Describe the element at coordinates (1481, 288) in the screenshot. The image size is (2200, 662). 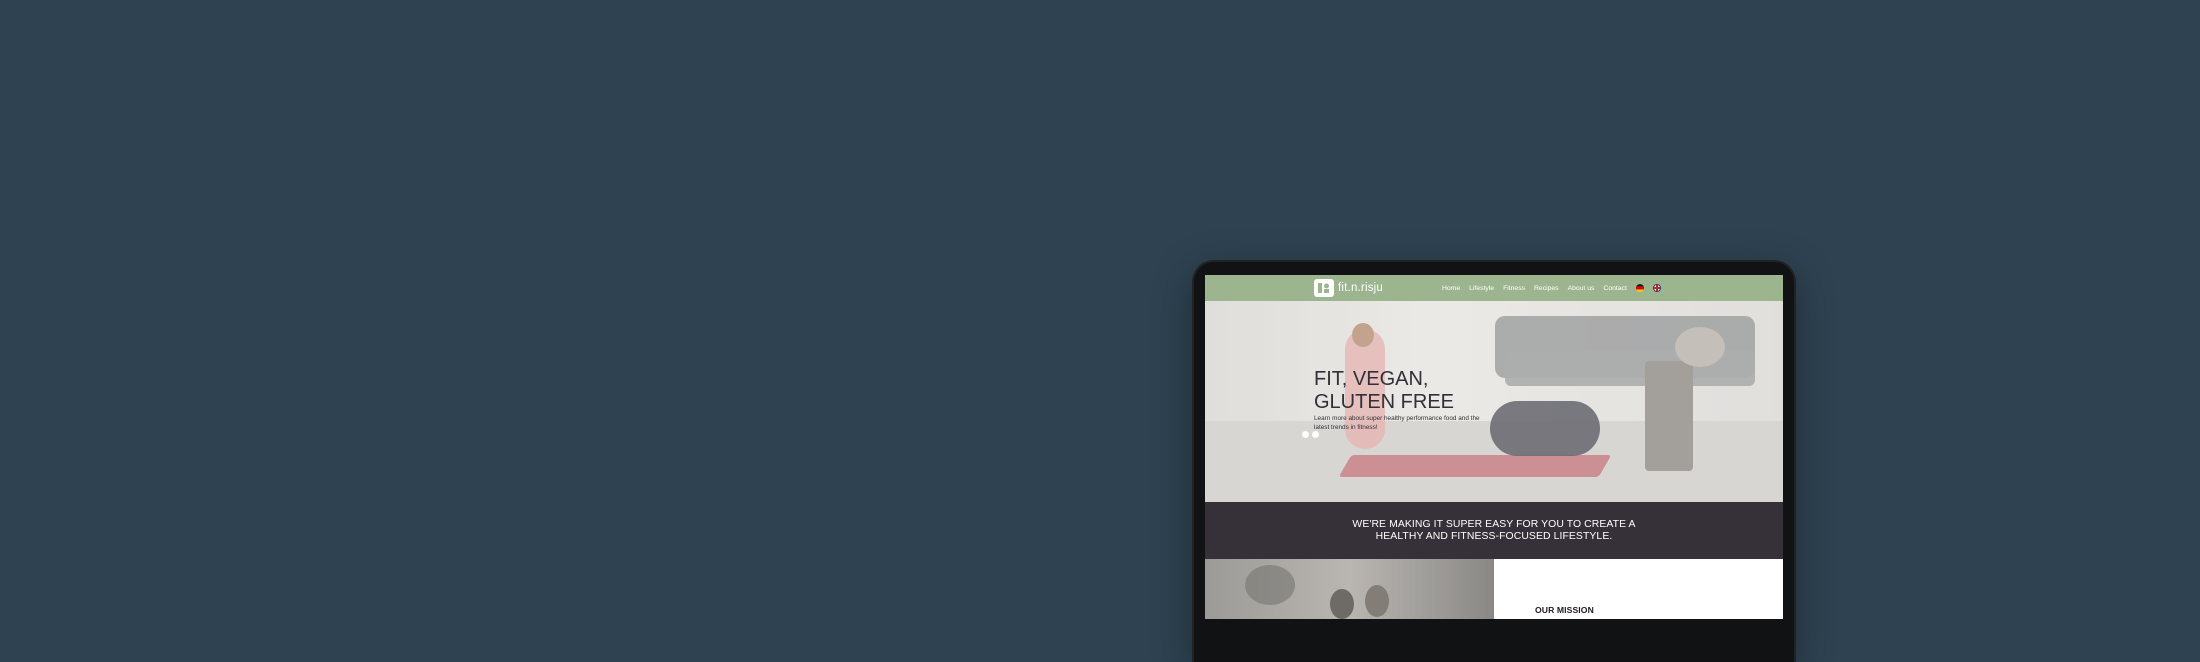
I see `nav-lifestyle: Lifestyle` at that location.